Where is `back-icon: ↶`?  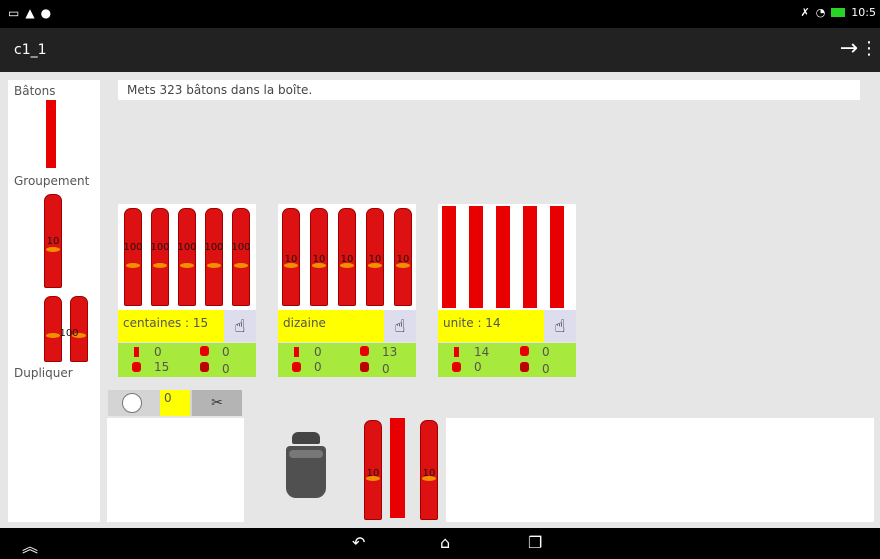
back-icon: ↶ is located at coordinates (358, 542).